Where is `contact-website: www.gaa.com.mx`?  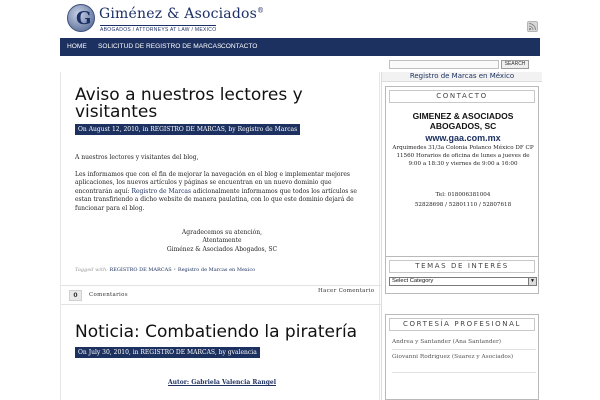 contact-website: www.gaa.com.mx is located at coordinates (463, 138).